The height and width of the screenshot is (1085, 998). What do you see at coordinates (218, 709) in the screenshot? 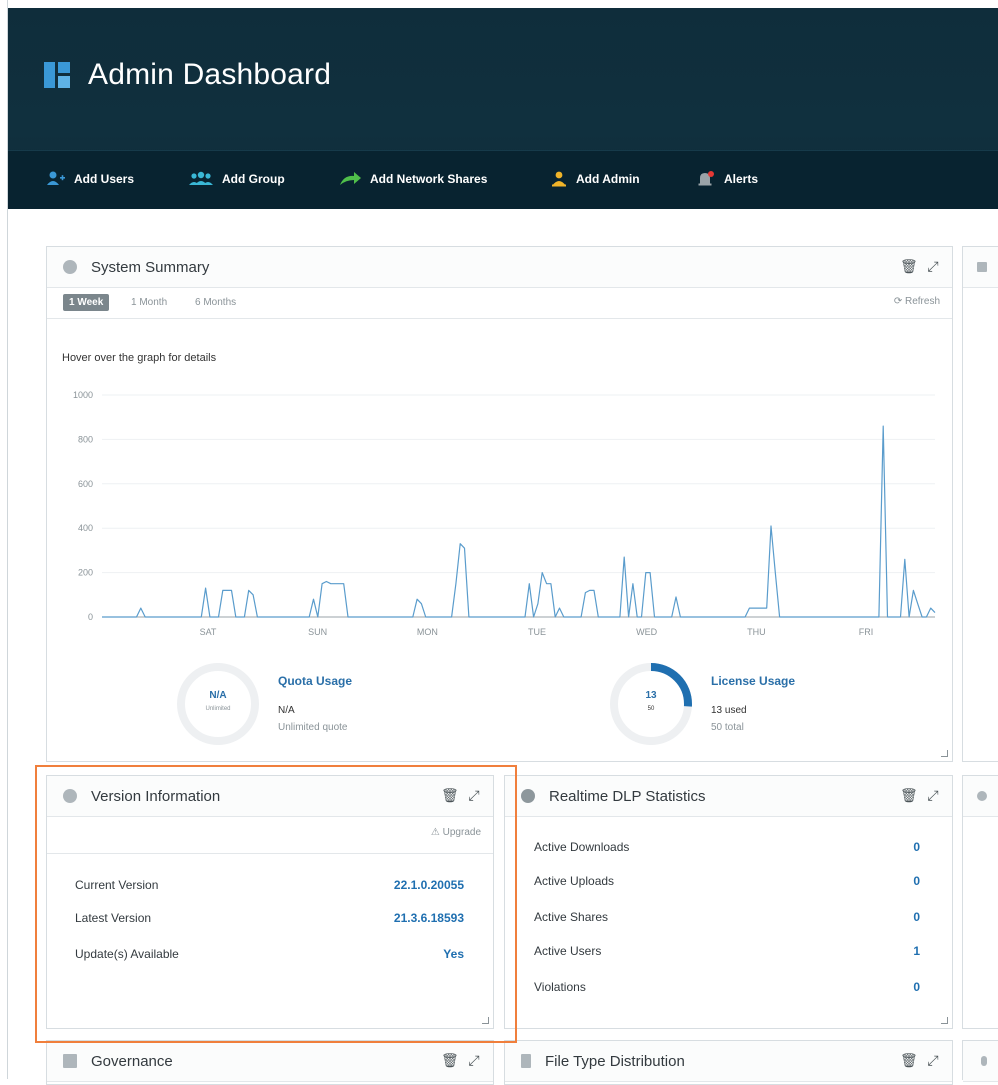
I see `quota-gauge-sub: Unlimited` at bounding box center [218, 709].